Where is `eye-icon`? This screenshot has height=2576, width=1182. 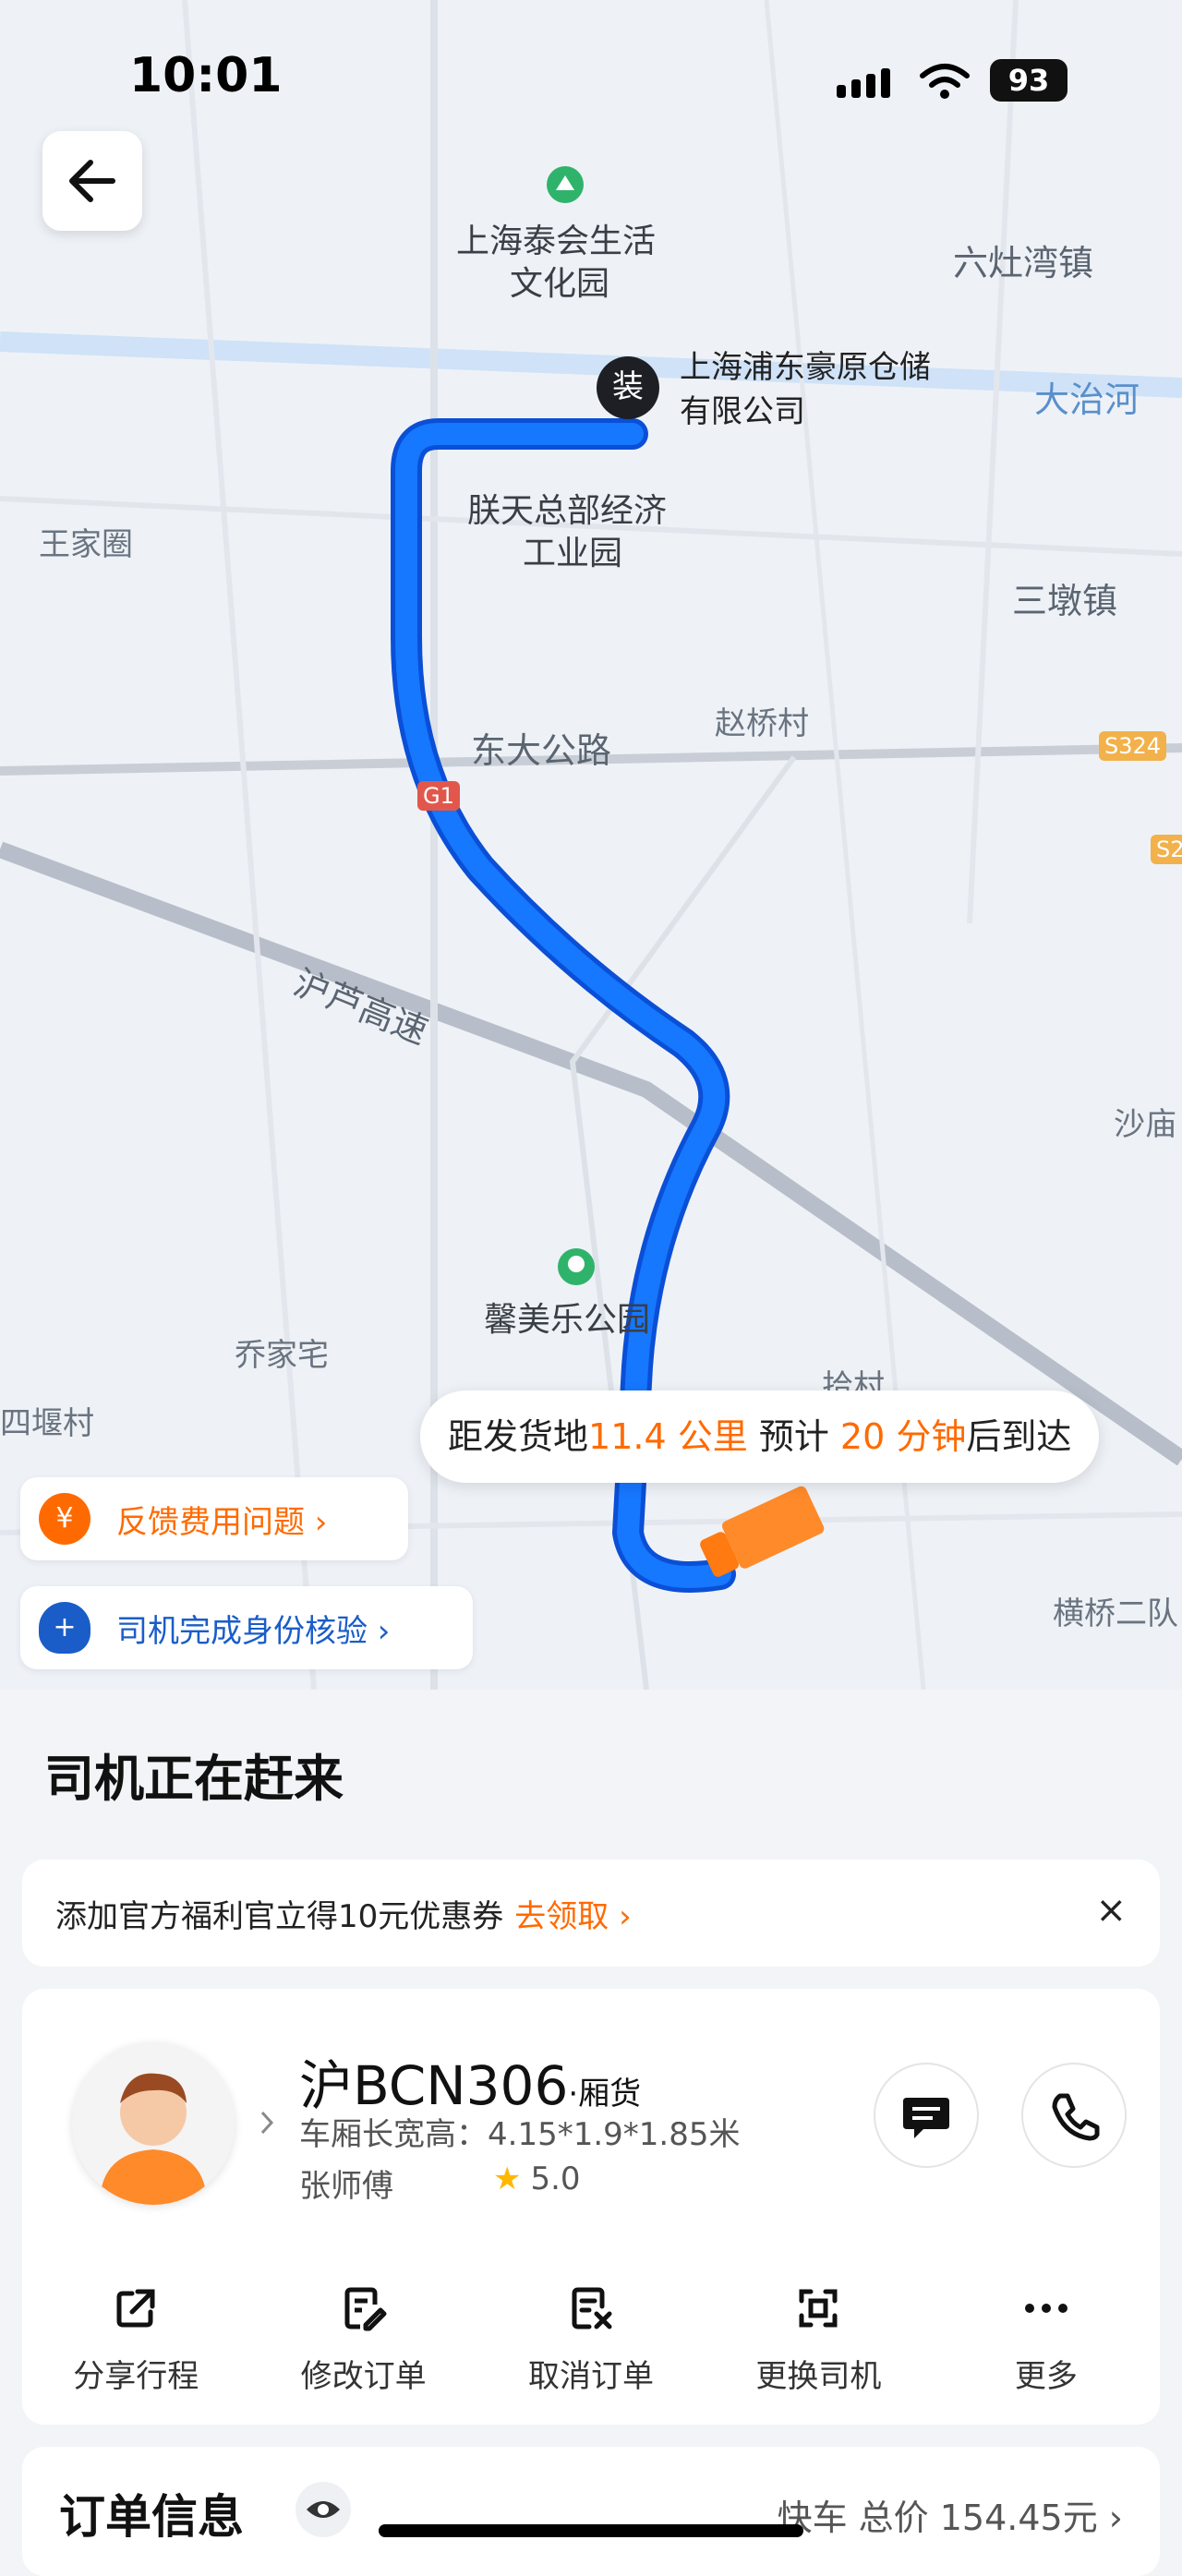
eye-icon is located at coordinates (323, 2509).